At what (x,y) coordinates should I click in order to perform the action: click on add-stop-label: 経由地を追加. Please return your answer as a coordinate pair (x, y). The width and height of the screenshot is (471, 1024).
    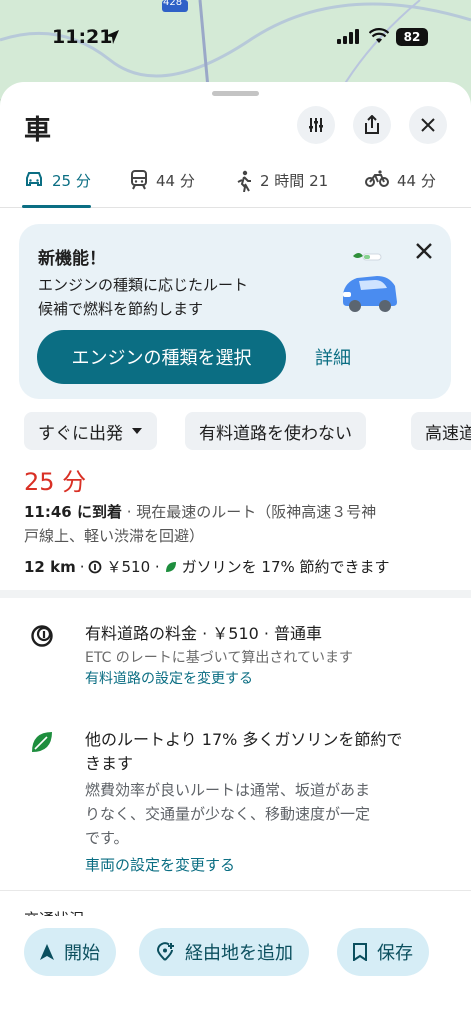
    Looking at the image, I should click on (239, 953).